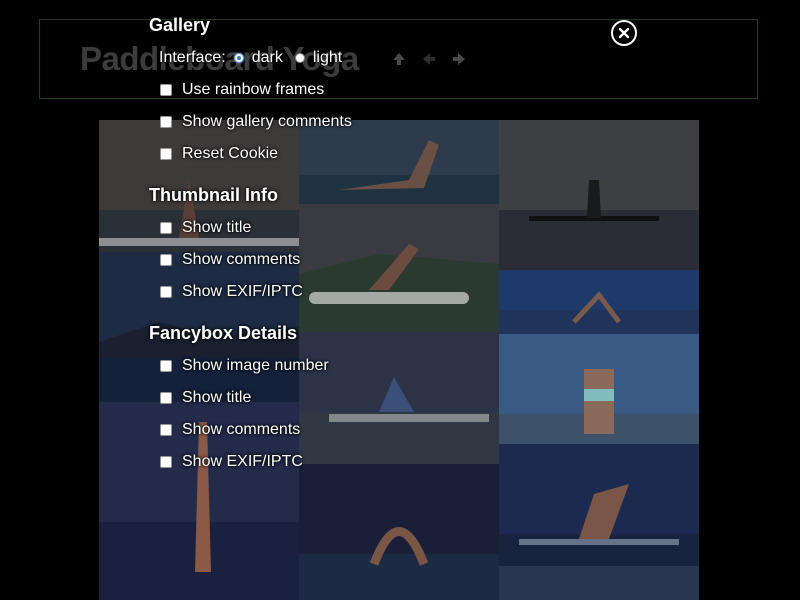 The width and height of the screenshot is (800, 600). Describe the element at coordinates (299, 58) in the screenshot. I see `interface-light-radio` at that location.